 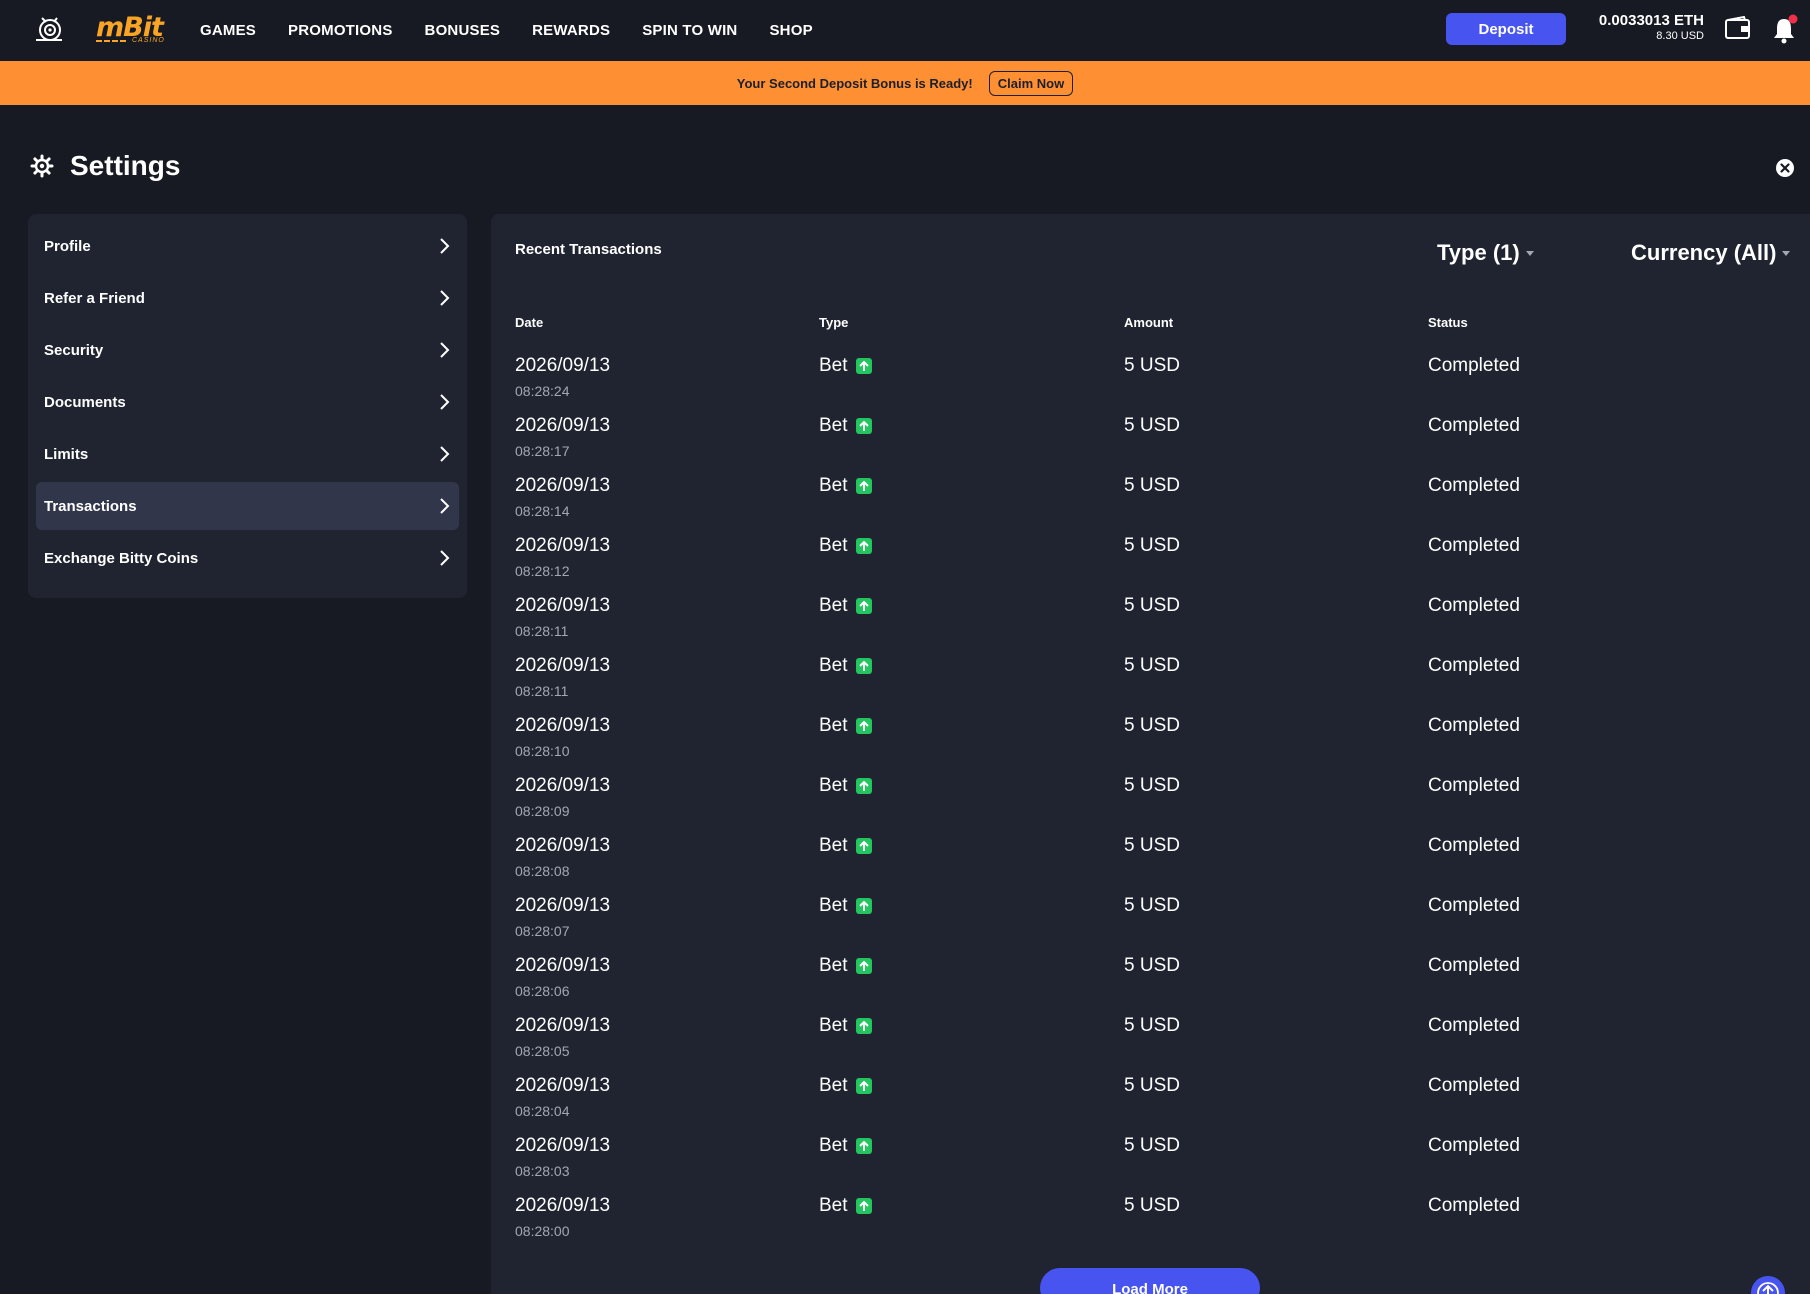 I want to click on row-time: 08:28:11, so click(x=542, y=631).